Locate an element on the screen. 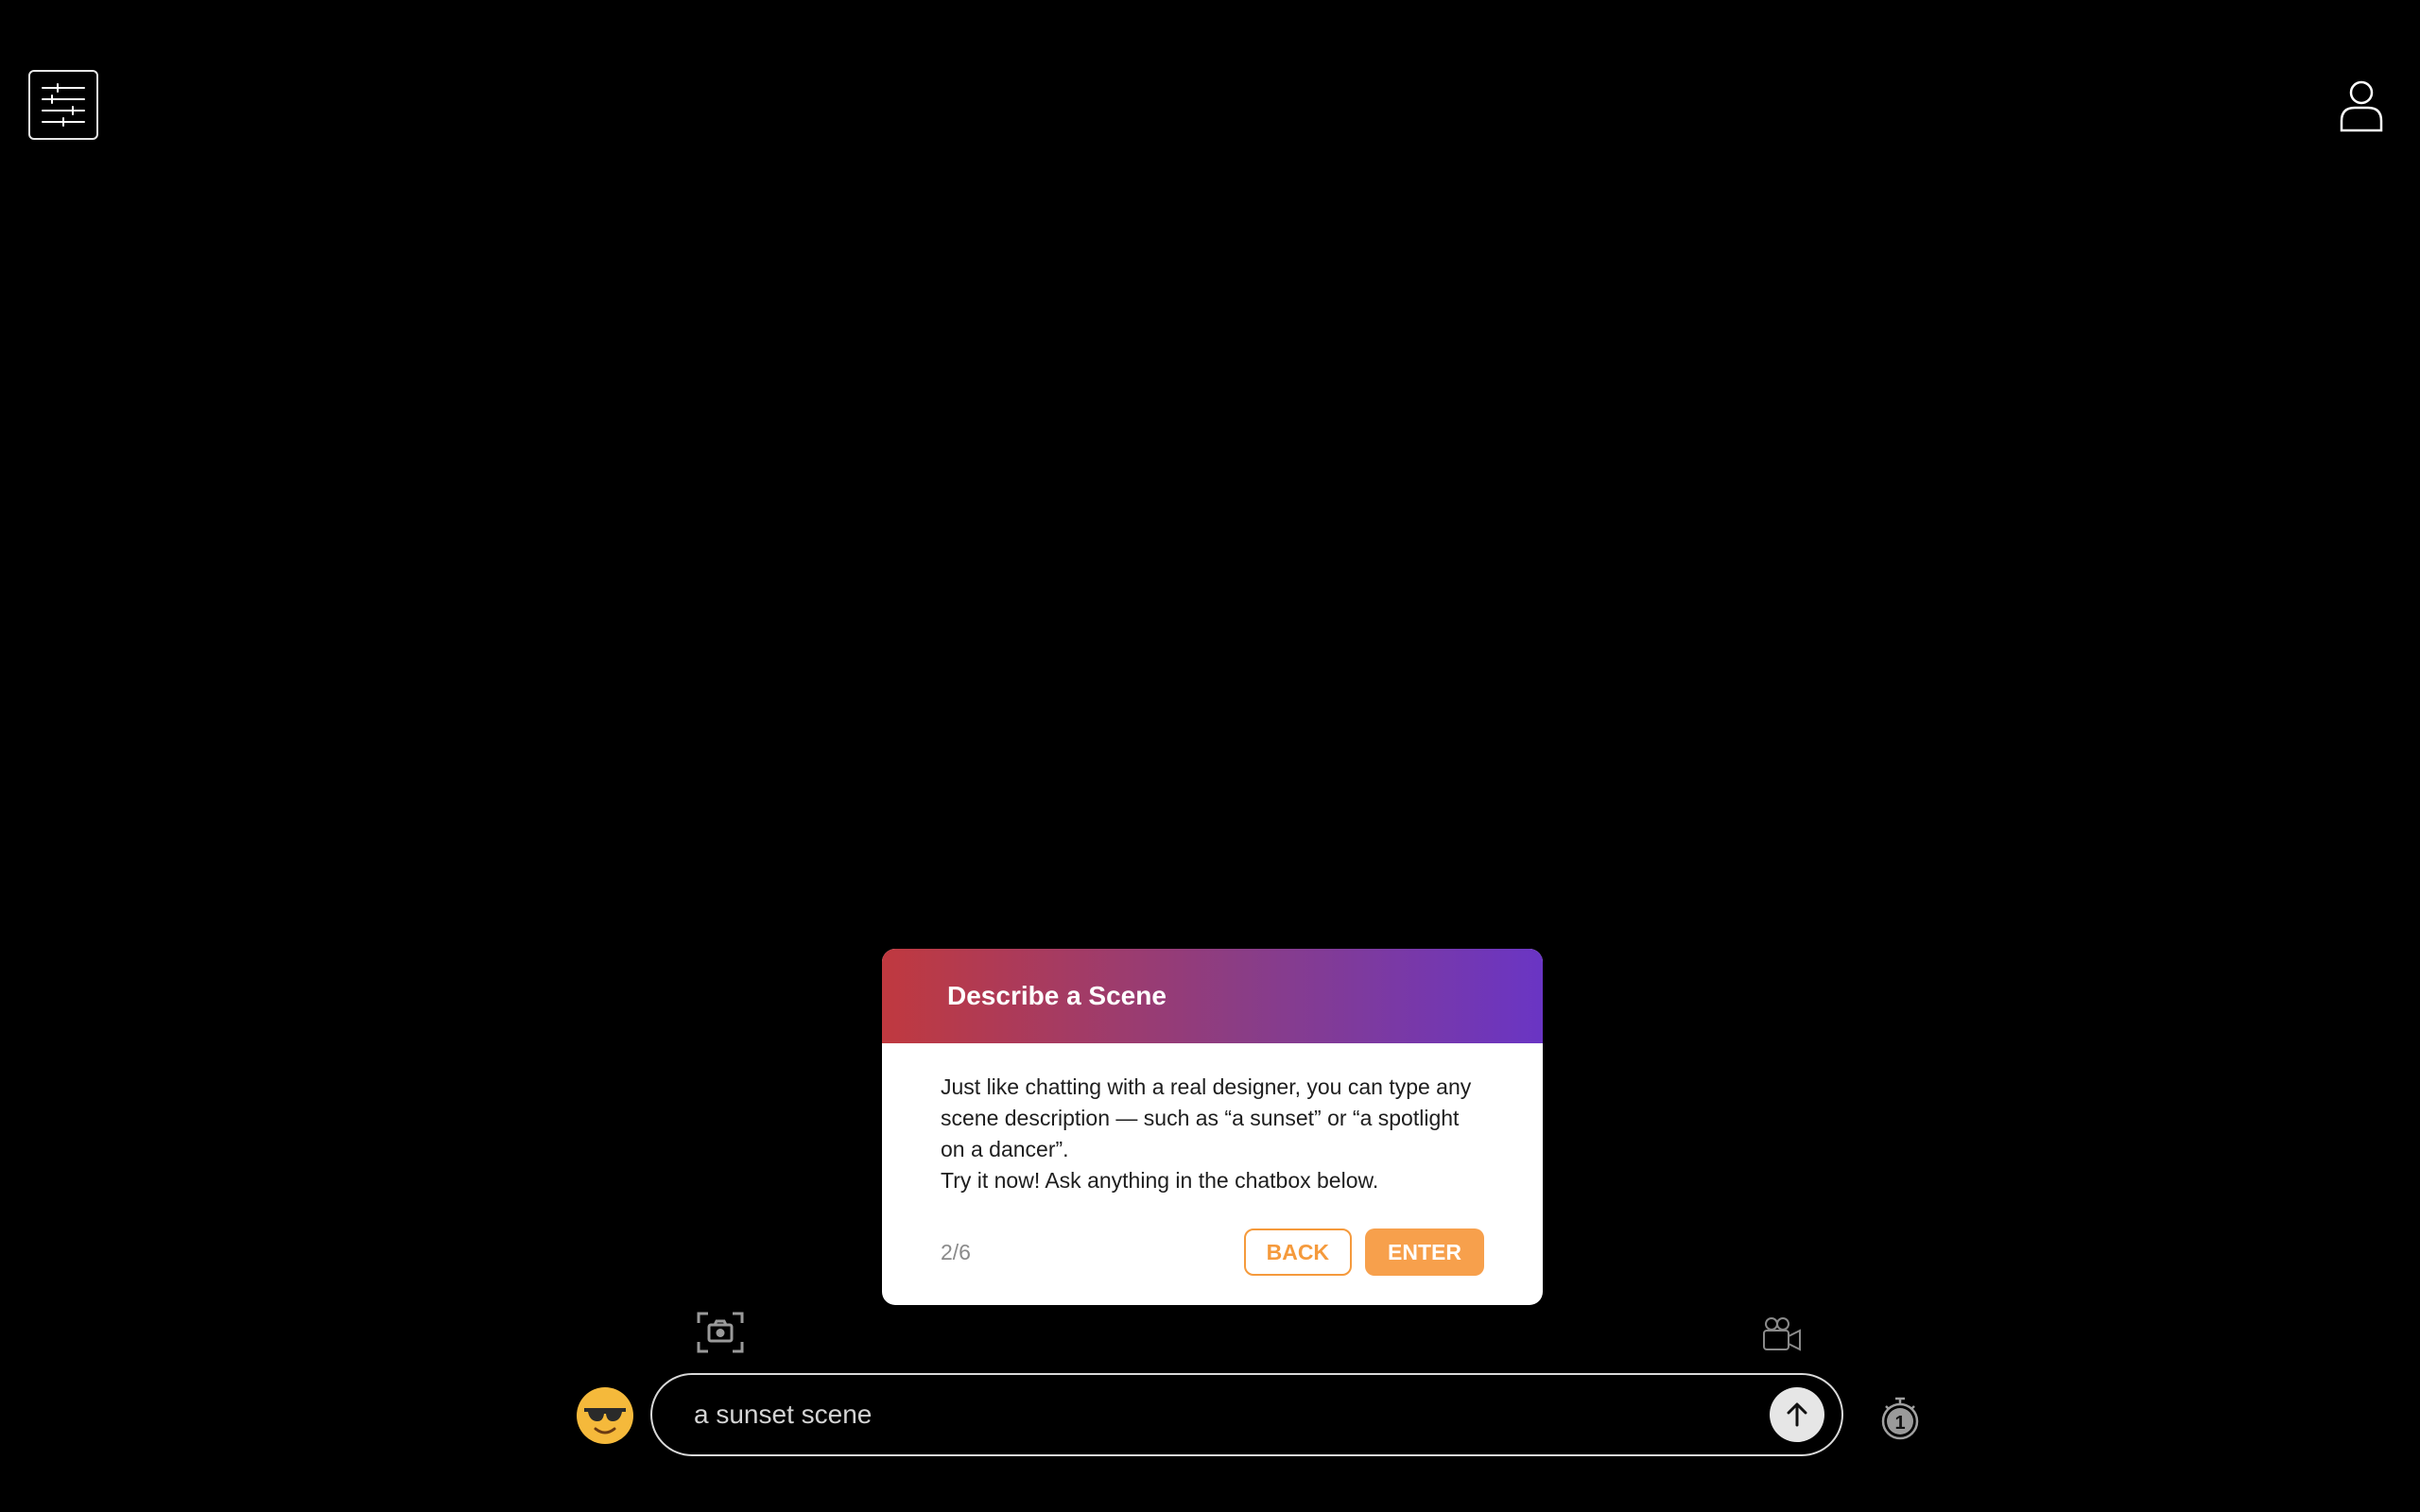  video-button is located at coordinates (1781, 1334).